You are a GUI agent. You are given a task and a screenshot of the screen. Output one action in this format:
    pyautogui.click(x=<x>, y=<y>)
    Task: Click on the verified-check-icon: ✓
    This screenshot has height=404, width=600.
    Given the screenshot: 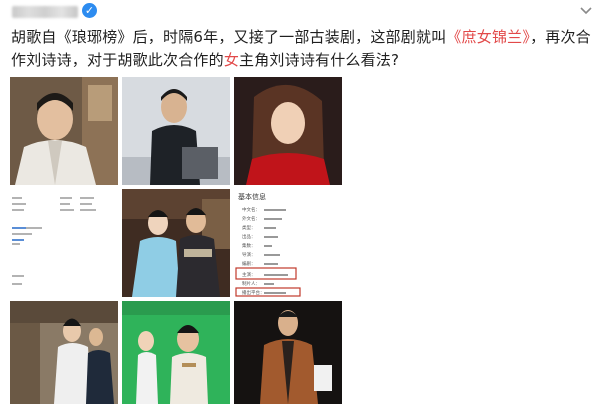 What is the action you would take?
    pyautogui.click(x=89, y=10)
    